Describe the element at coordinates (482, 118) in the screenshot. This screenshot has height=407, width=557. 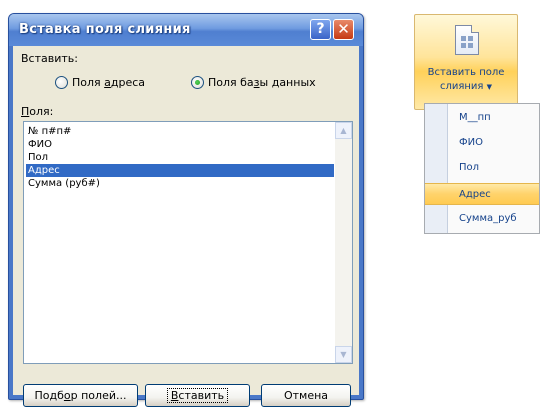
I see `menu-item: М__пп` at that location.